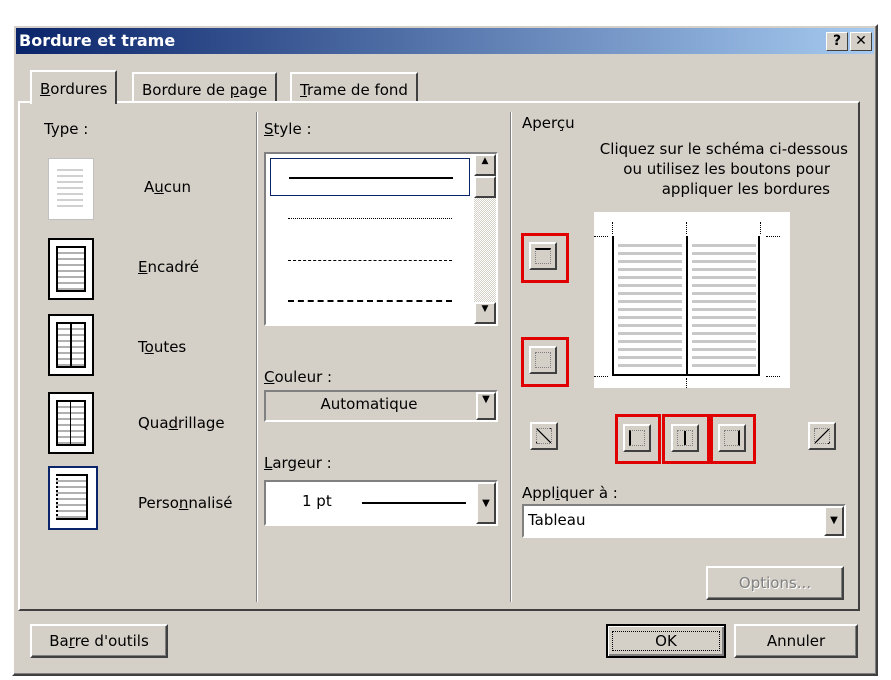  I want to click on style-list: ▲ ▼, so click(381, 239).